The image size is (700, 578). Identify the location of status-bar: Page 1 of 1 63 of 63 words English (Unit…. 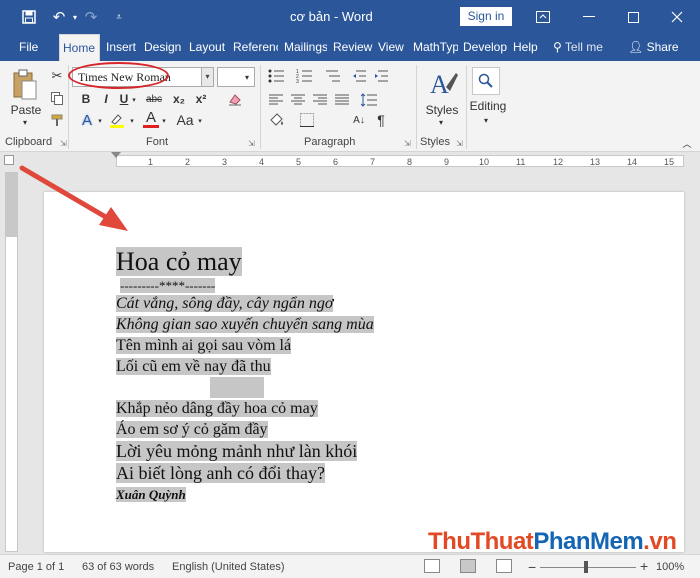
(350, 566).